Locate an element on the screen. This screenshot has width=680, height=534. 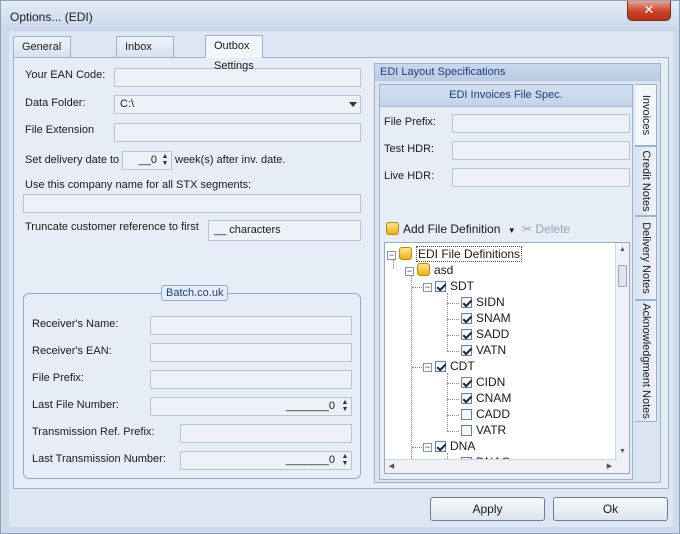
data-folder-value: C:\ is located at coordinates (127, 104).